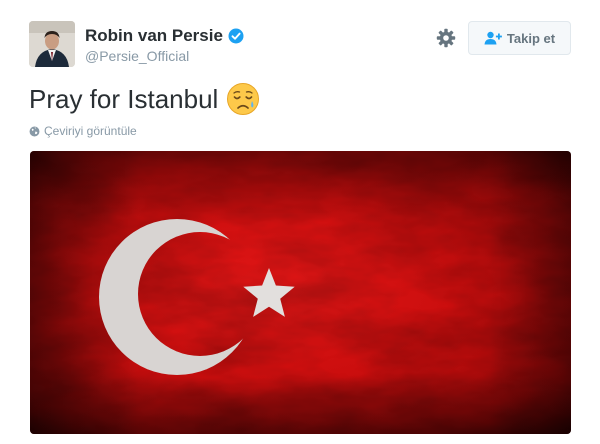  What do you see at coordinates (493, 38) in the screenshot?
I see `follow-user-icon` at bounding box center [493, 38].